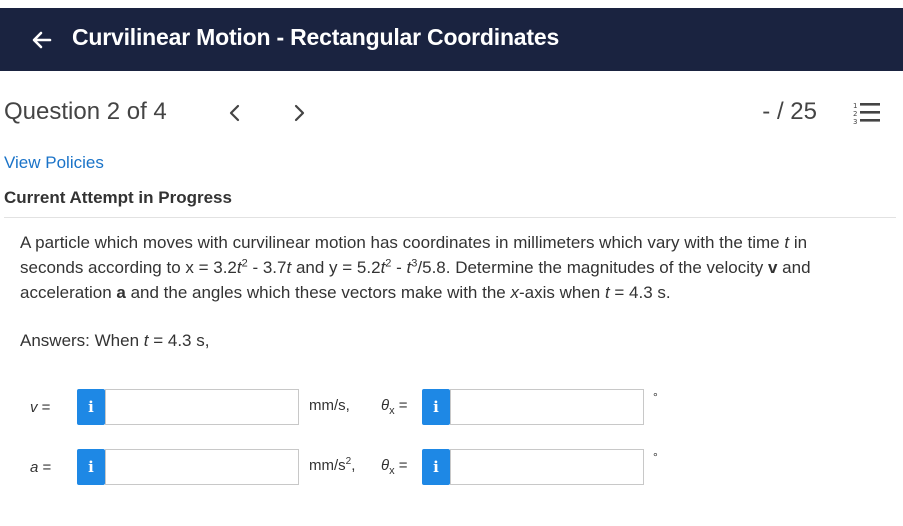 This screenshot has width=903, height=526. What do you see at coordinates (855, 106) in the screenshot?
I see `svg-text: 1` at bounding box center [855, 106].